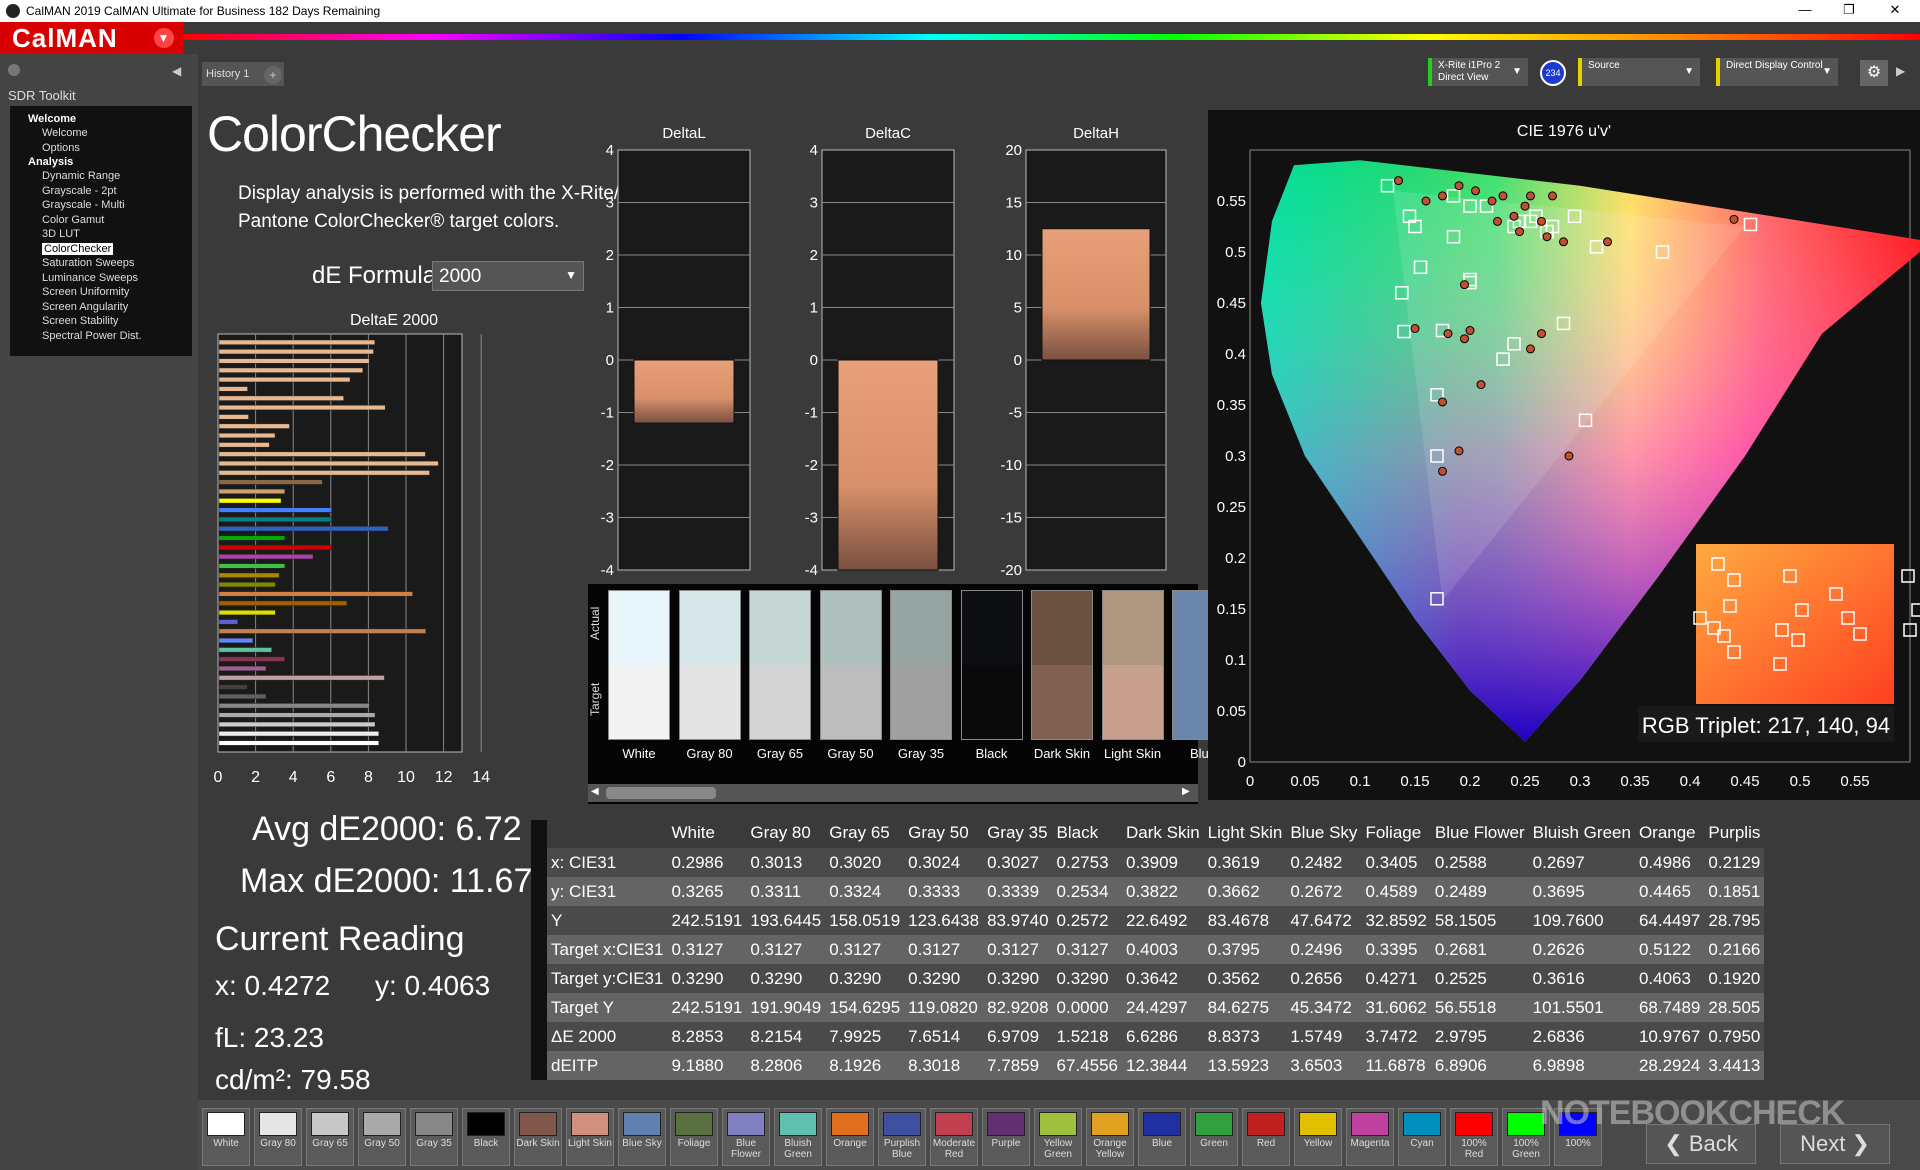 This screenshot has width=1920, height=1170. Describe the element at coordinates (1250, 781) in the screenshot. I see `cie-x-tick: 0` at that location.